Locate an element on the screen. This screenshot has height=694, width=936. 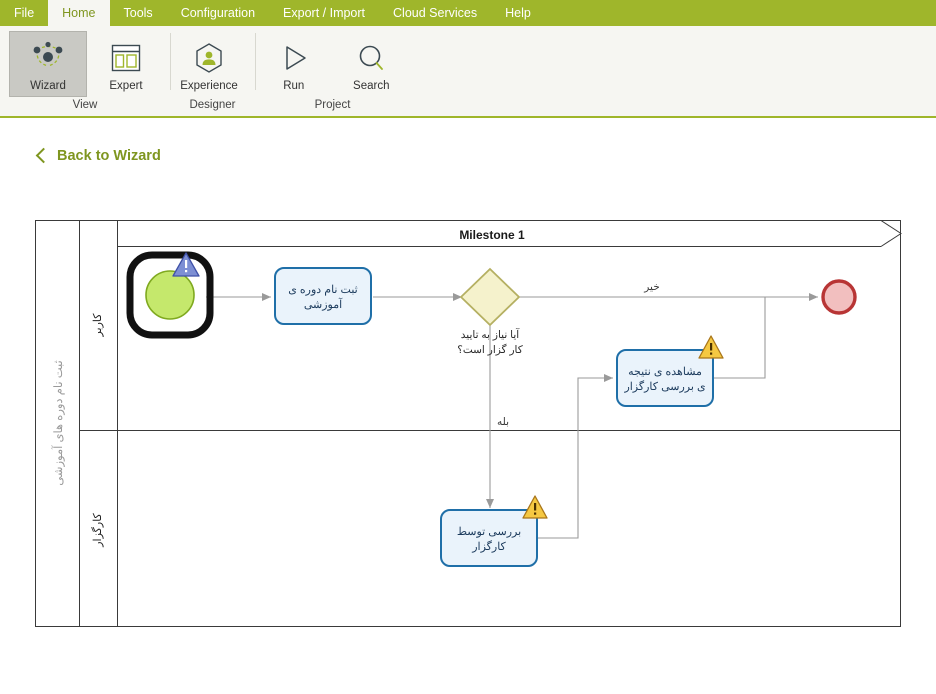
menu-tab-label: Configuration is located at coordinates (218, 13).